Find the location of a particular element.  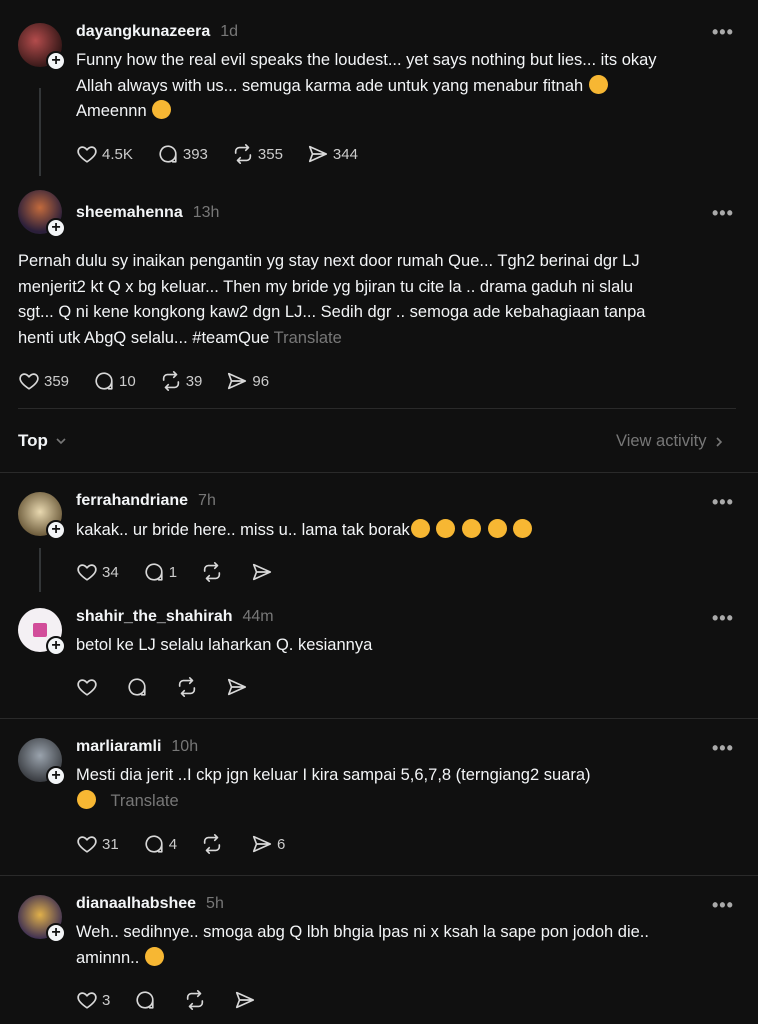

hands-emoji-icon is located at coordinates (598, 84).